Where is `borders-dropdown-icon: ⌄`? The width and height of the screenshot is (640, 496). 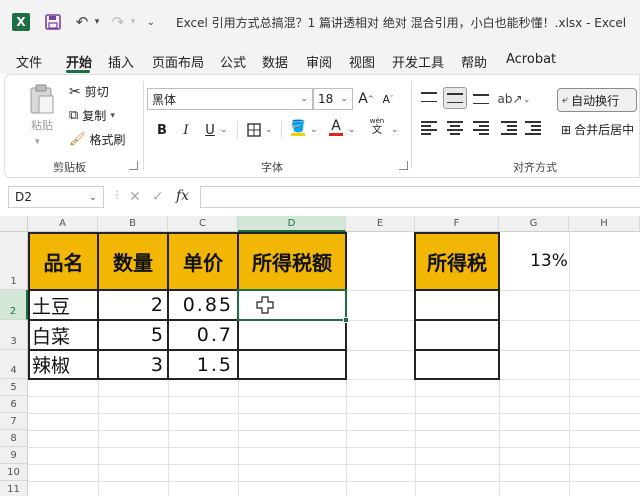
borders-dropdown-icon: ⌄ is located at coordinates (269, 130).